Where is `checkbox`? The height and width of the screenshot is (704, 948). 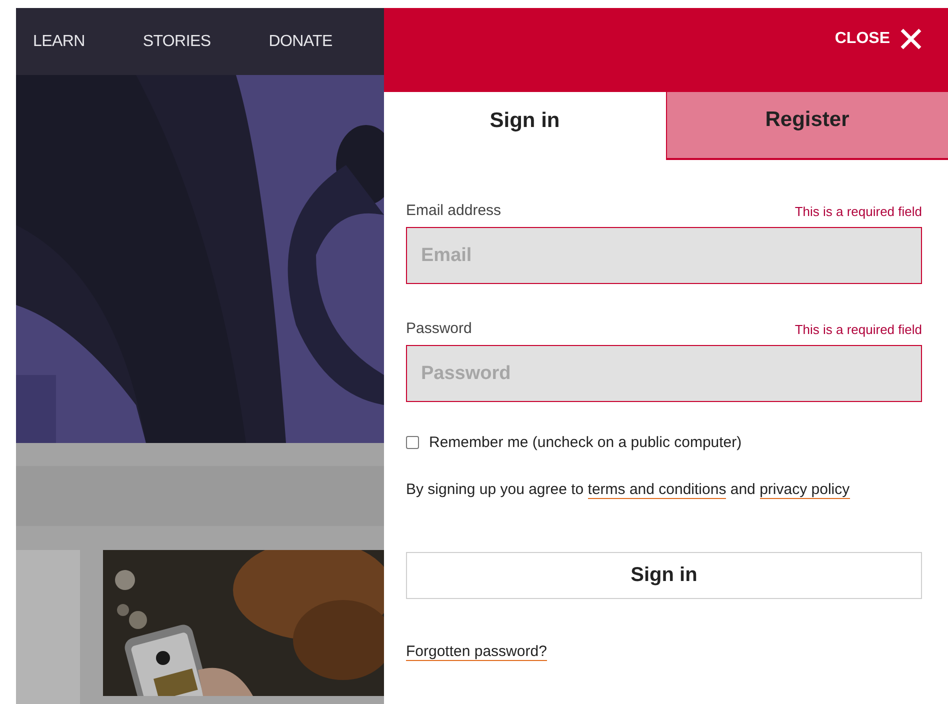 checkbox is located at coordinates (412, 442).